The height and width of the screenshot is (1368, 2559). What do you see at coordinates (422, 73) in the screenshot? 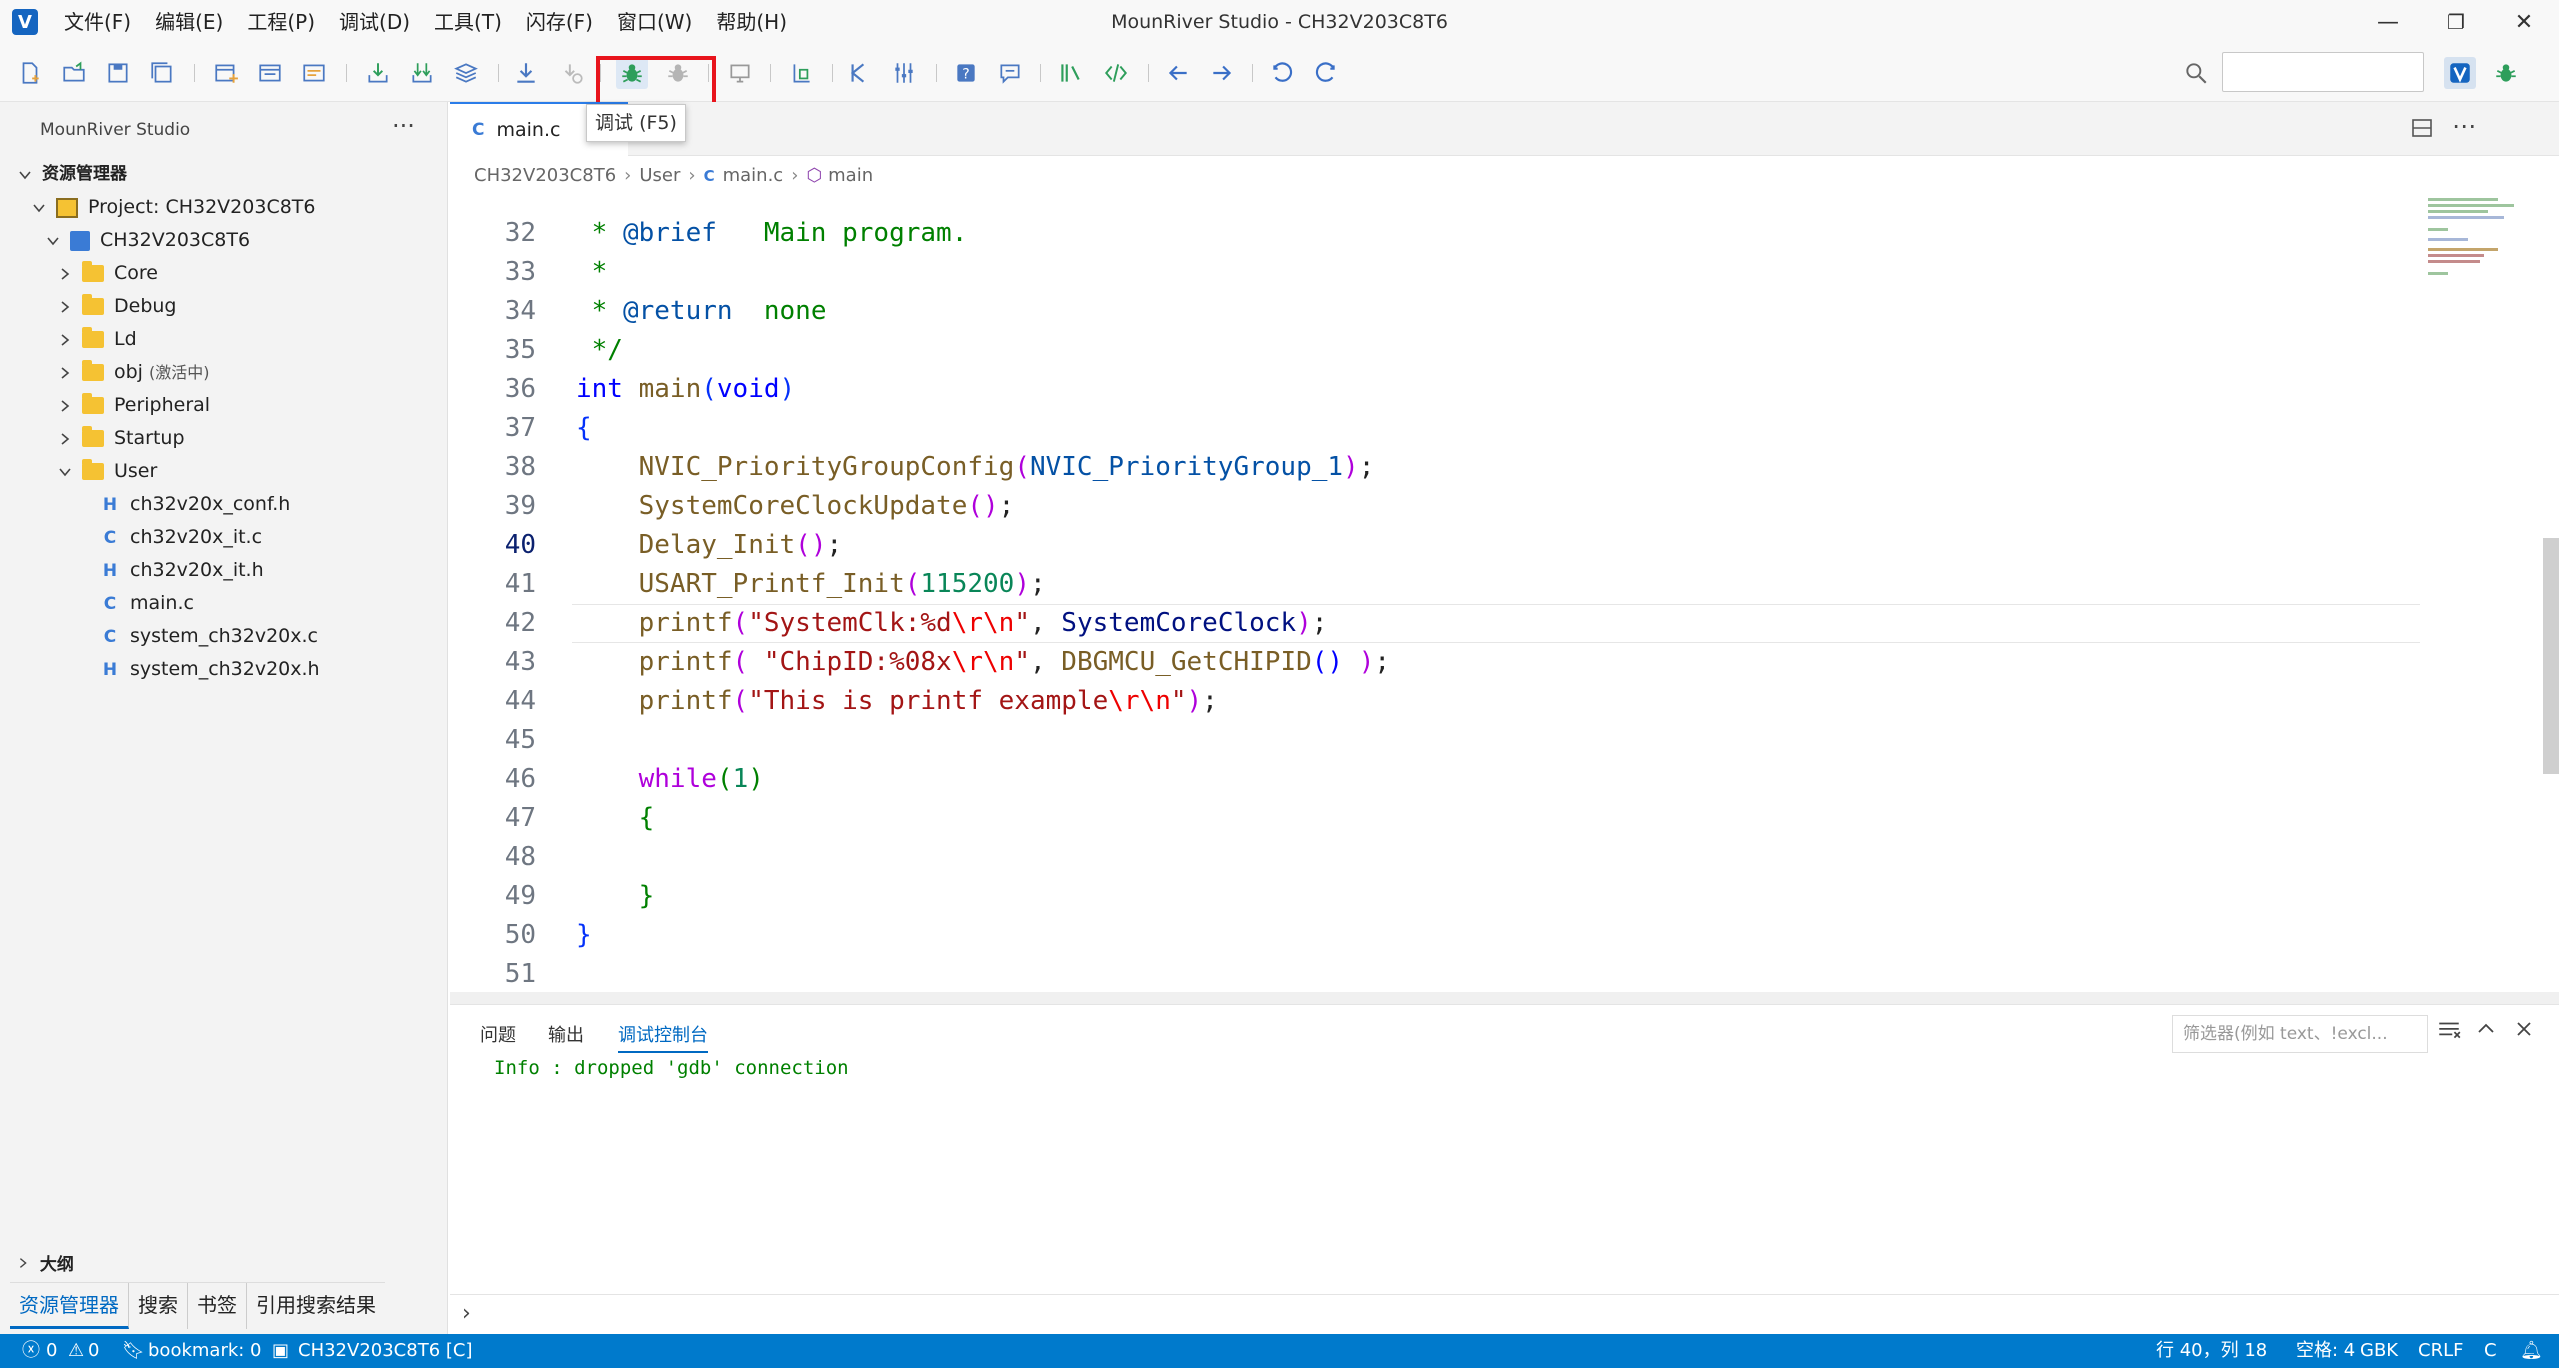
I see `rebuild-icon` at bounding box center [422, 73].